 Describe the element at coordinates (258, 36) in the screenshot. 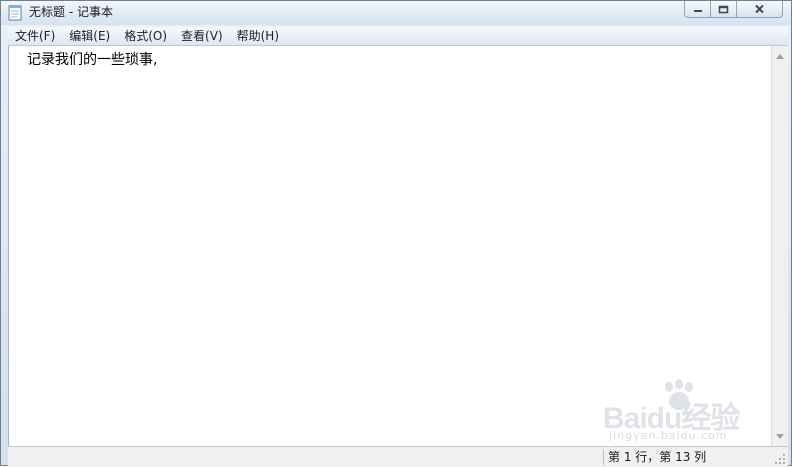

I see `menu-help: 帮助(H)` at that location.